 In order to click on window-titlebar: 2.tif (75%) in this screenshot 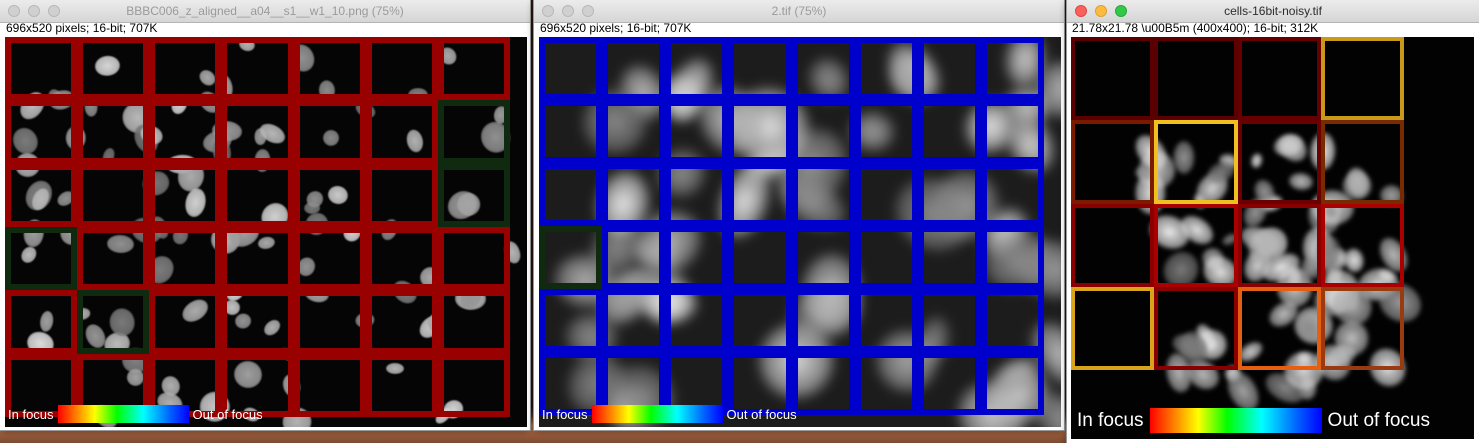, I will do `click(799, 11)`.